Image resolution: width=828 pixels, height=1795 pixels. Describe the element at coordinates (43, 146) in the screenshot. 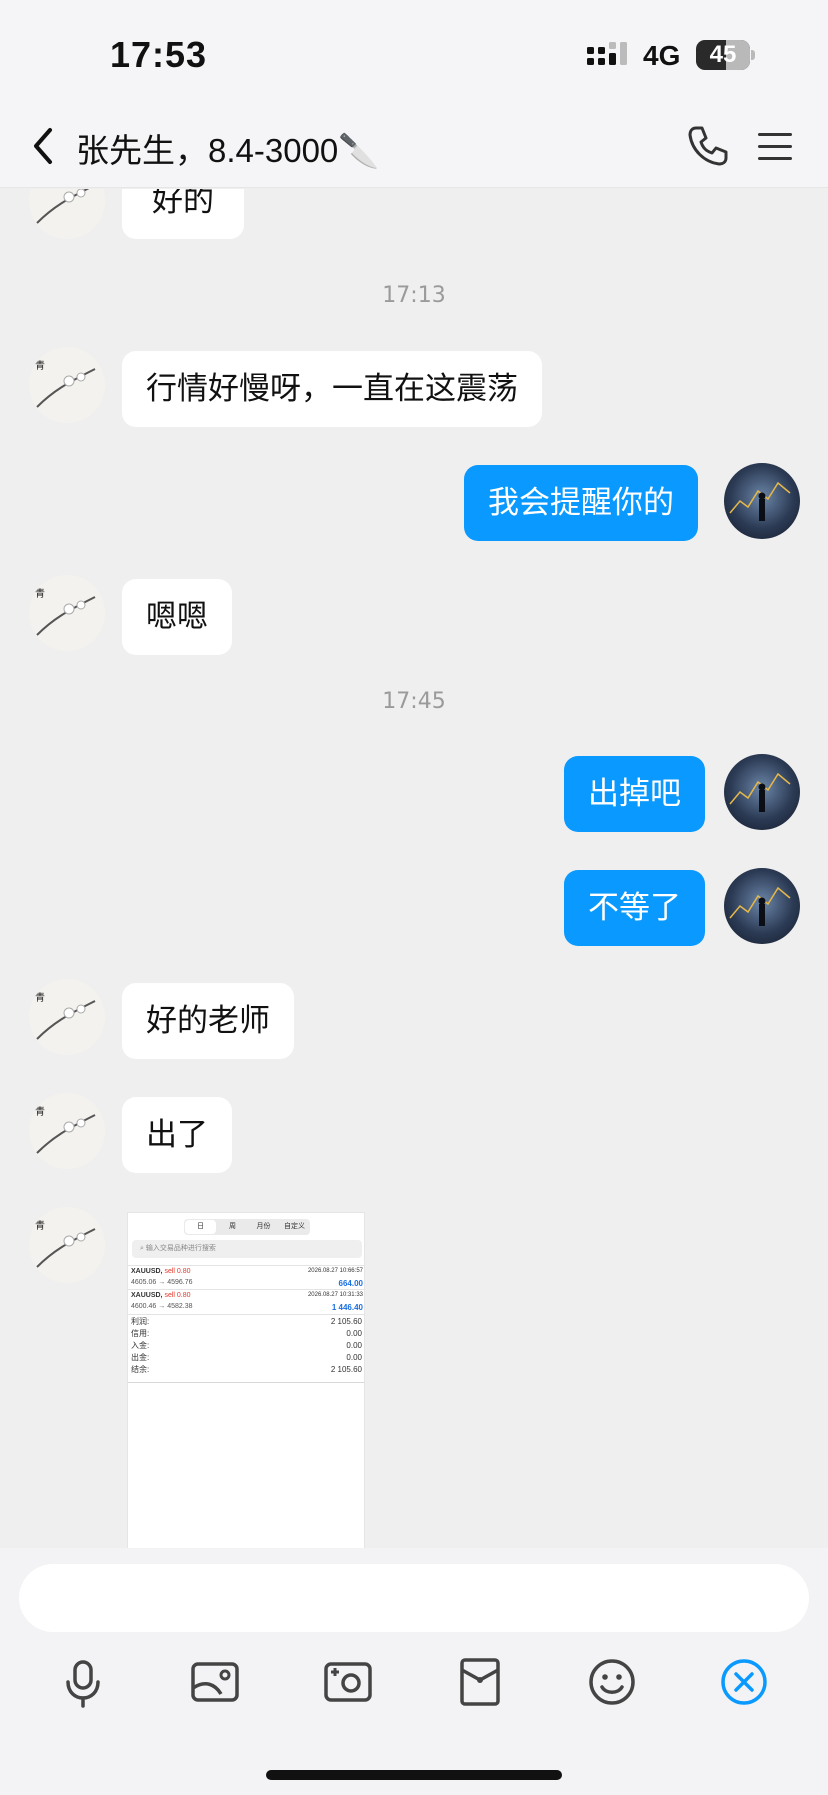

I see `chevron-left-icon` at that location.